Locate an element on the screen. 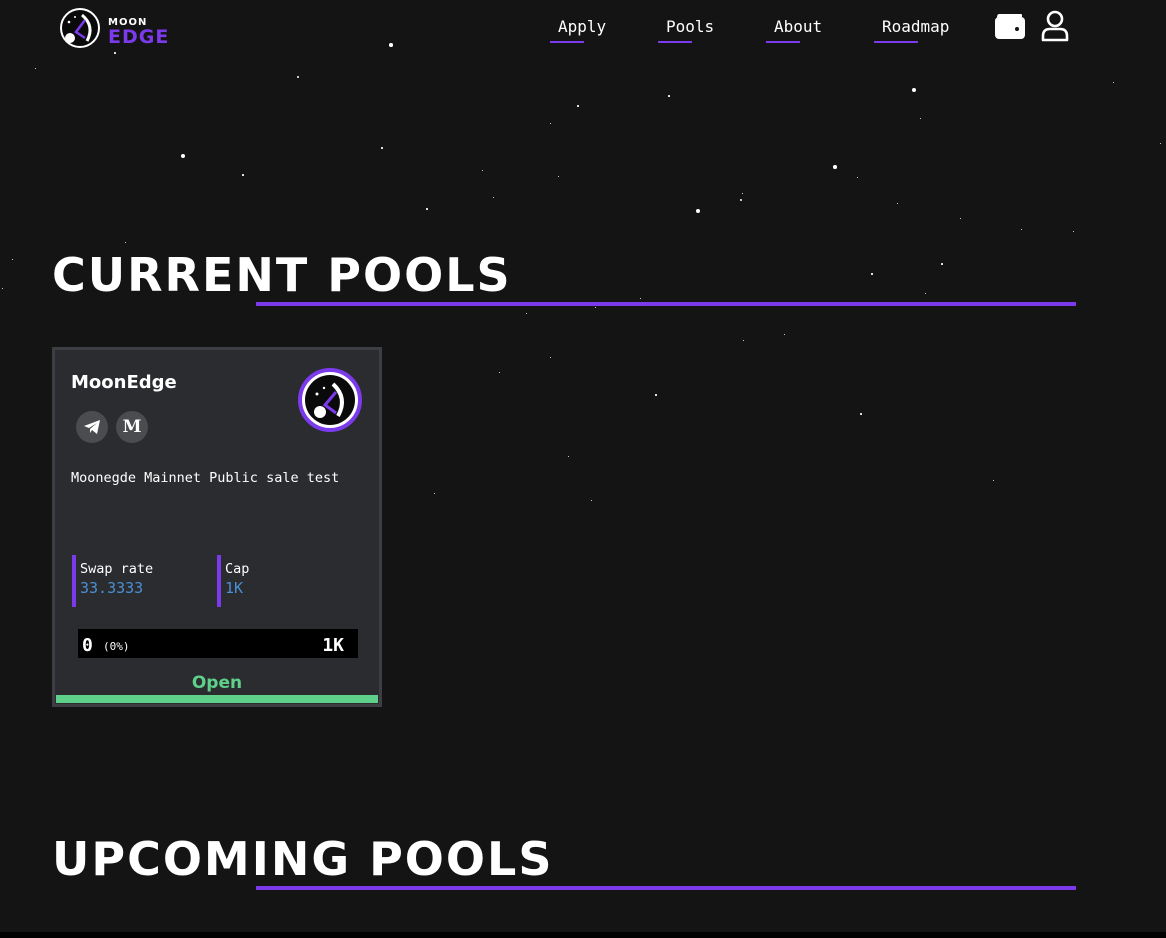 The width and height of the screenshot is (1166, 938). raise-progress-bar: 0 (0%) 1K is located at coordinates (218, 643).